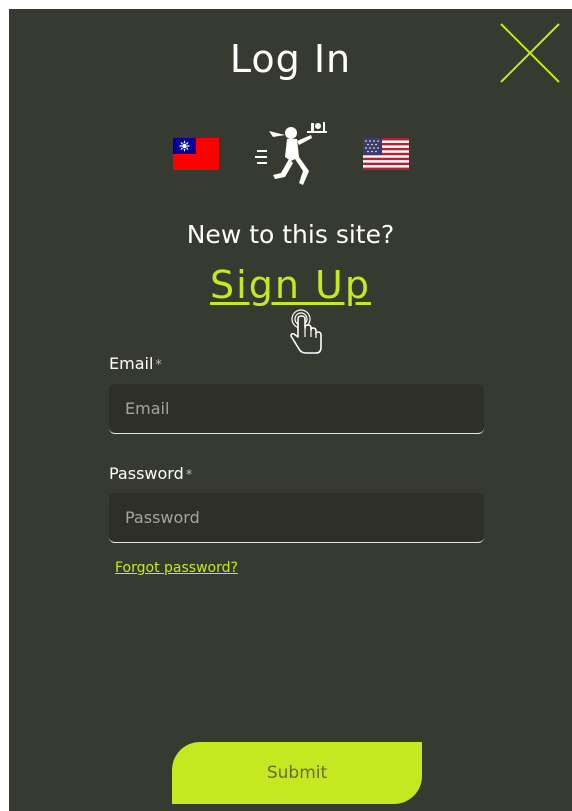  Describe the element at coordinates (290, 285) in the screenshot. I see `sign-up-link: Sign Up` at that location.